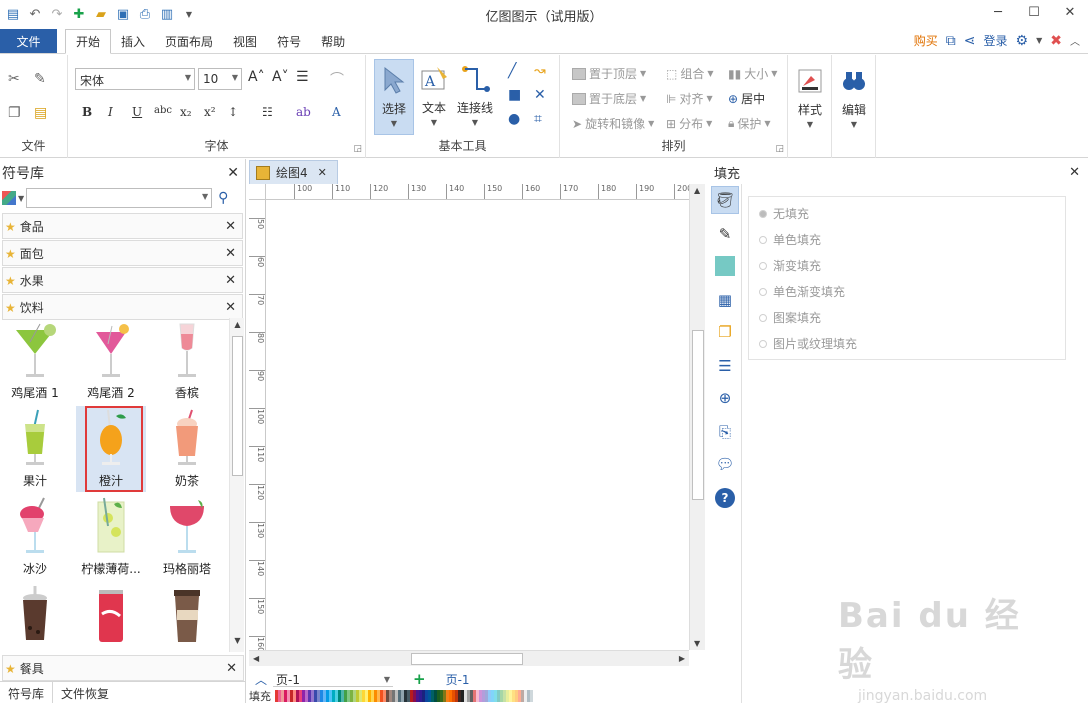 This screenshot has height=703, width=1088. I want to click on hyperlink-globe-icon: ⊕, so click(725, 398).